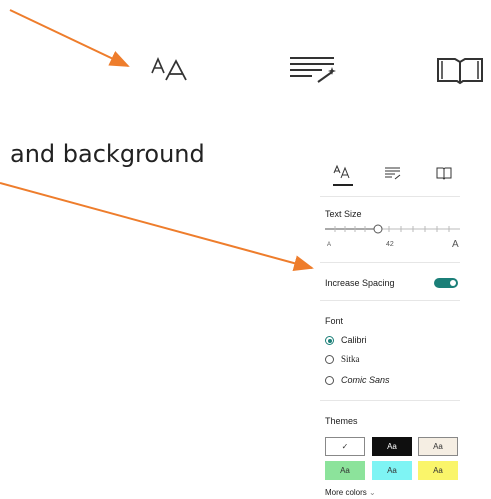 This screenshot has height=499, width=491. What do you see at coordinates (69, 38) in the screenshot?
I see `arrow-to-text-size-icon` at bounding box center [69, 38].